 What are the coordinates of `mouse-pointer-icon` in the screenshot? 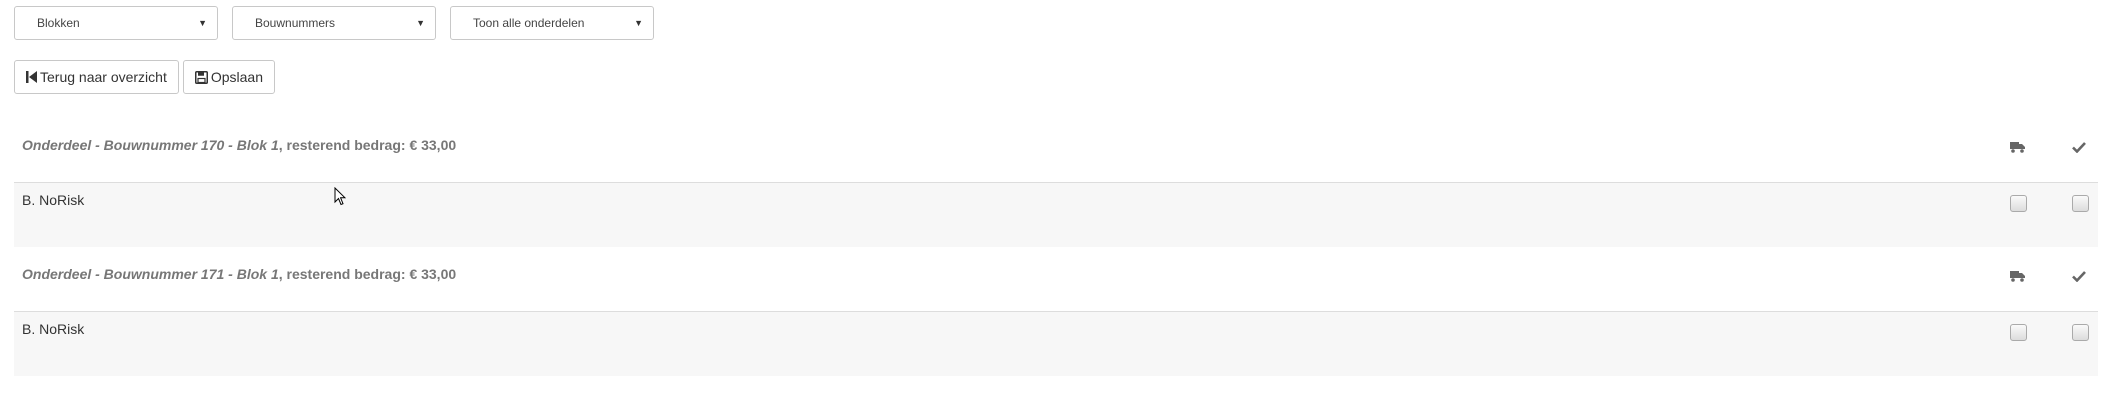 It's located at (340, 198).